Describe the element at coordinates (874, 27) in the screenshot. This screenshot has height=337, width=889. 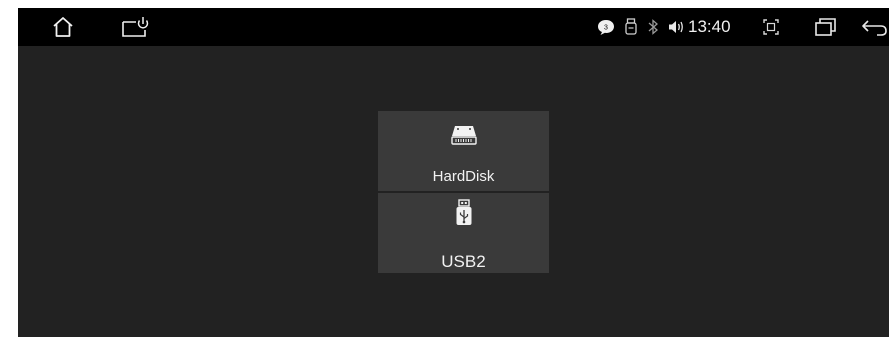
I see `back-icon` at that location.